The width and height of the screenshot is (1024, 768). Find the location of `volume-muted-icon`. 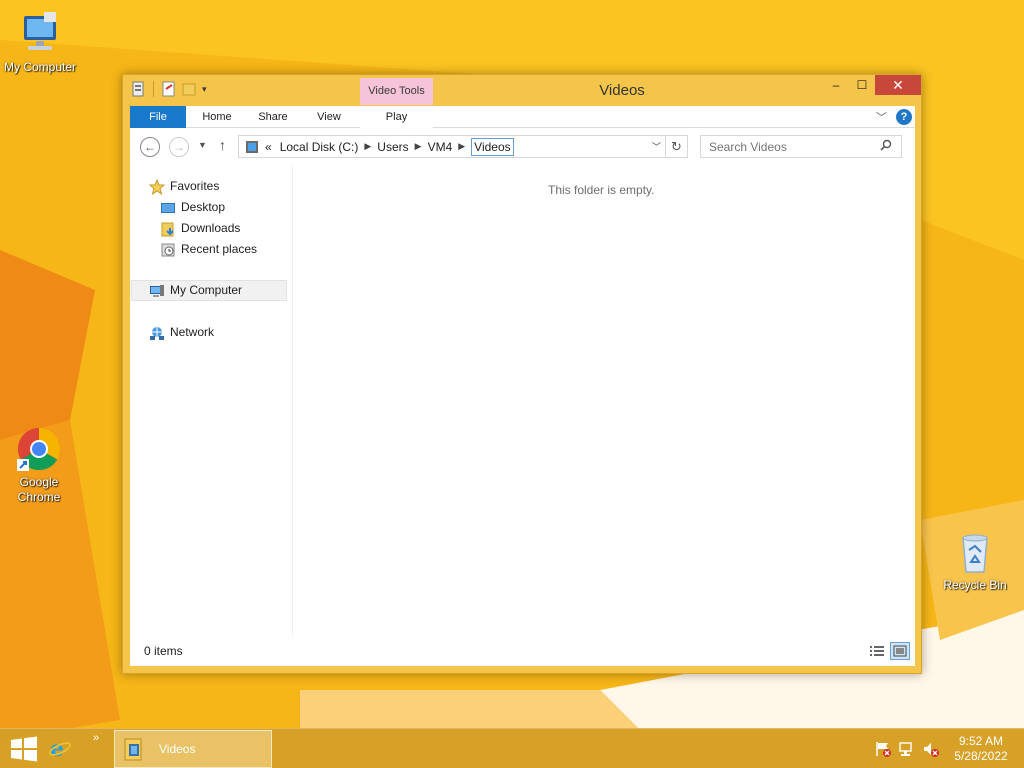

volume-muted-icon is located at coordinates (931, 749).